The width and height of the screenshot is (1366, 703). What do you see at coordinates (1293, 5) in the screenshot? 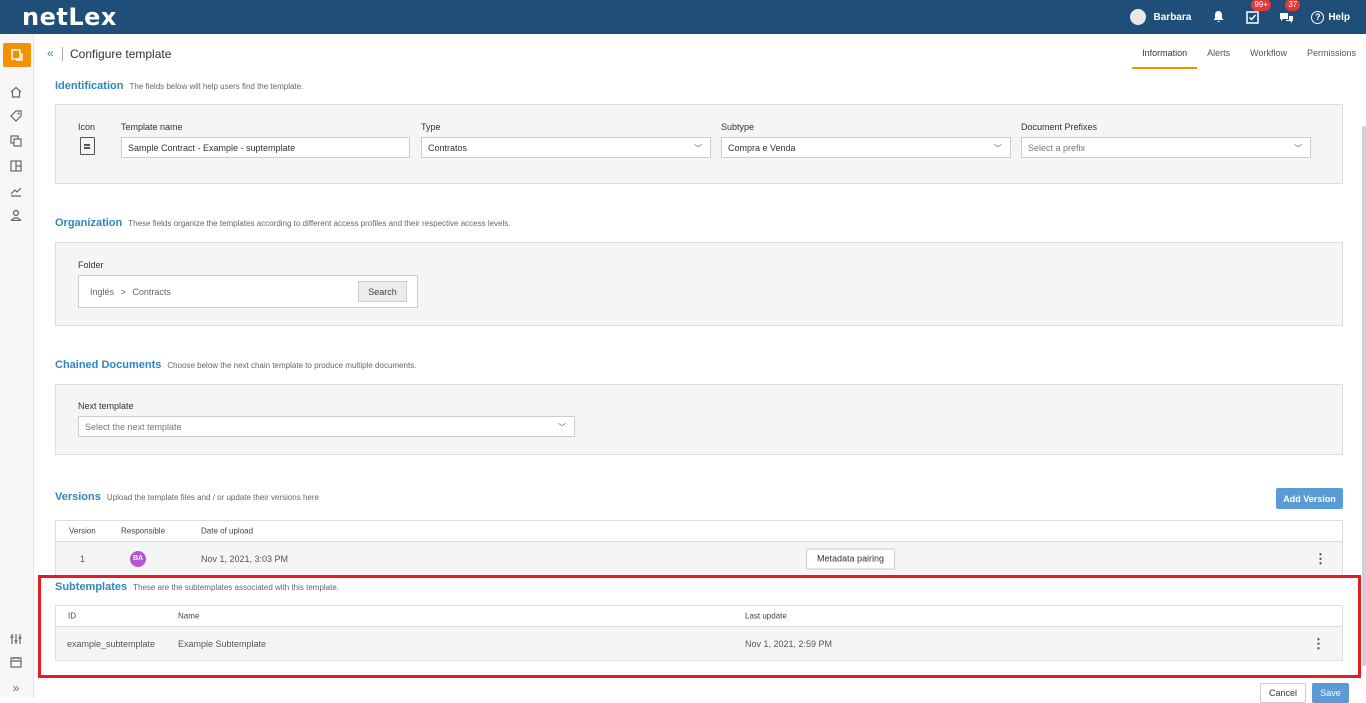
I see `chat-badge: 37` at bounding box center [1293, 5].